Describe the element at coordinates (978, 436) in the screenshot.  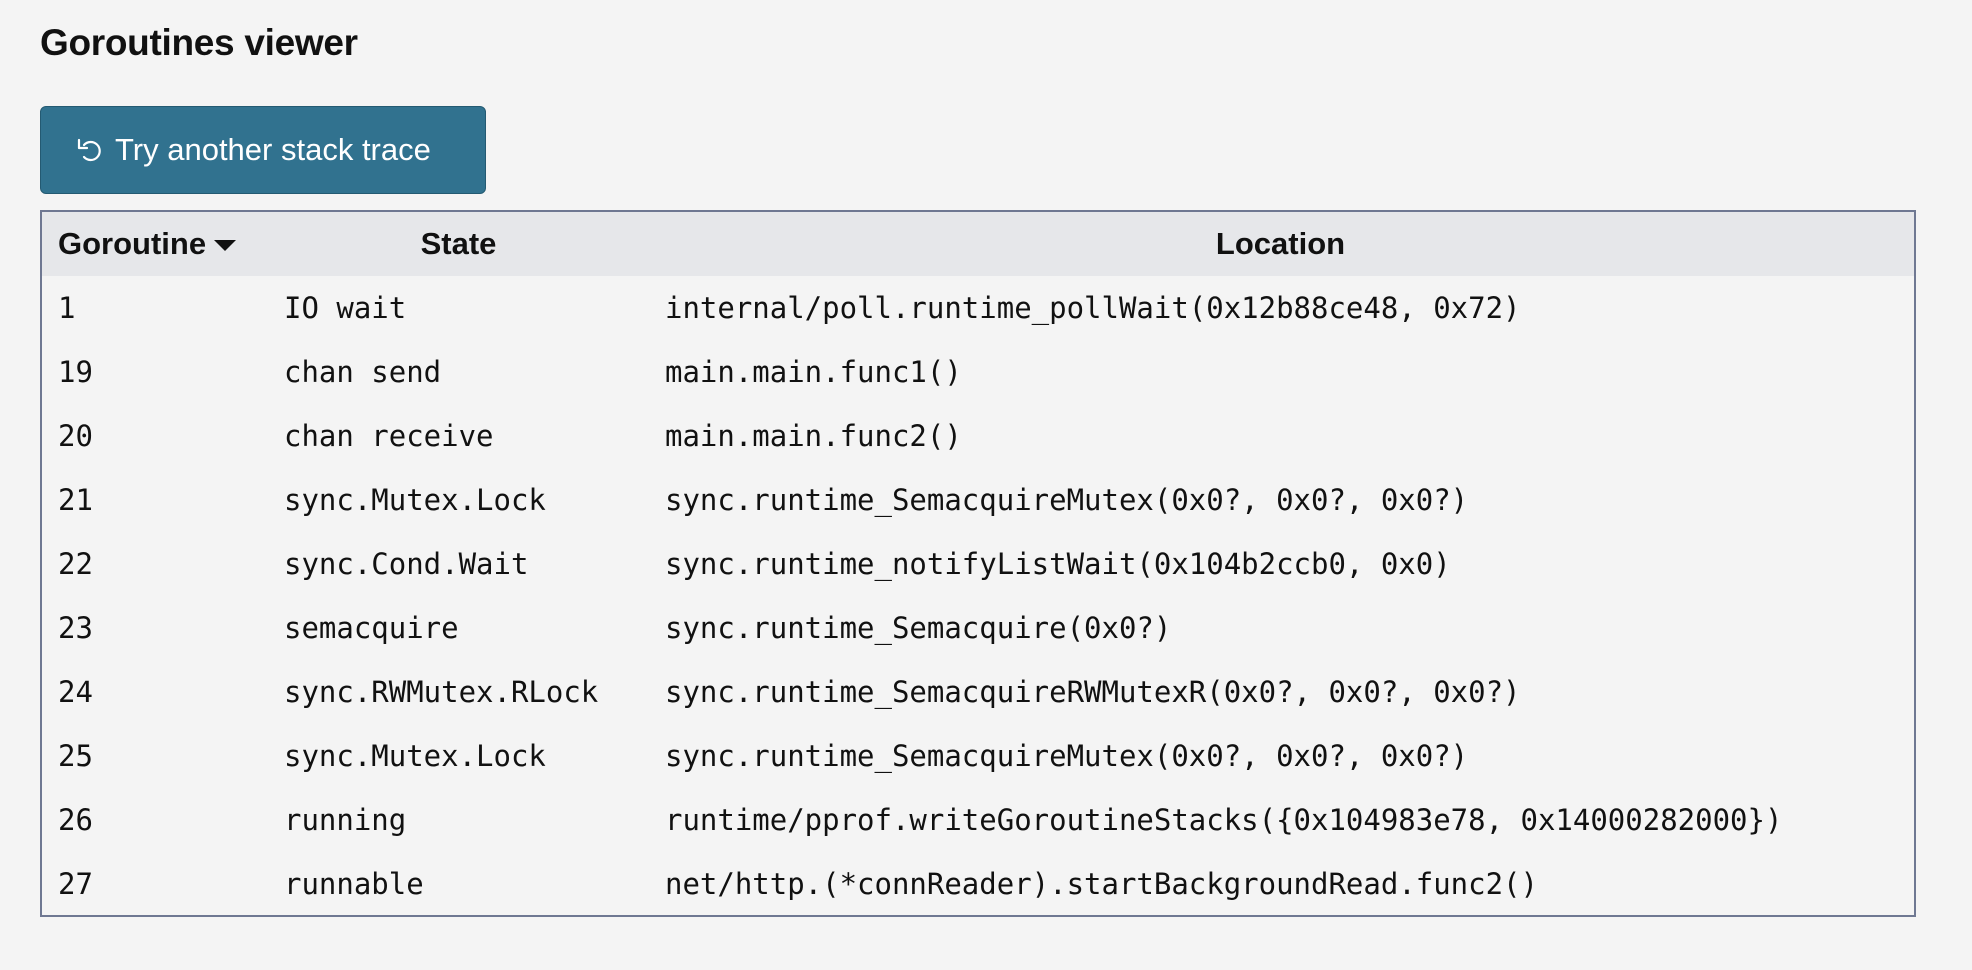
I see `table-row: 20 chan receive main.main.func2()` at that location.